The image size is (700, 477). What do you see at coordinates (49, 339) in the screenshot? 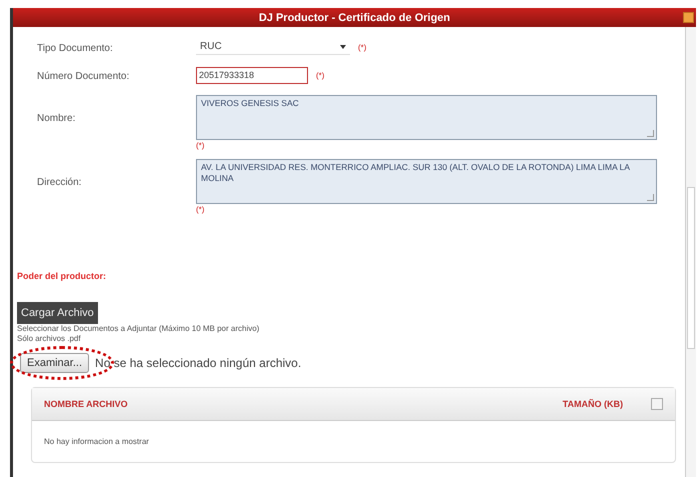
I see `hint-text: Sólo archivos .pdf` at bounding box center [49, 339].